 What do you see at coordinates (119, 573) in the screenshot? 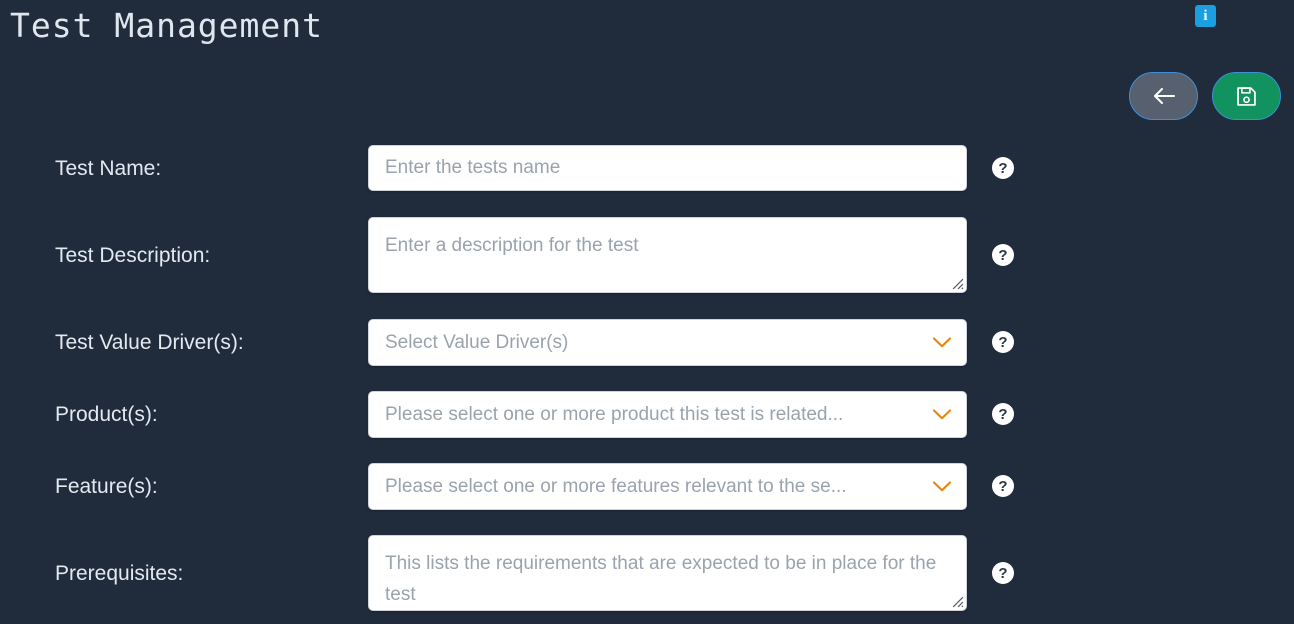
I see `label-prerequisites: Prerequisites:` at bounding box center [119, 573].